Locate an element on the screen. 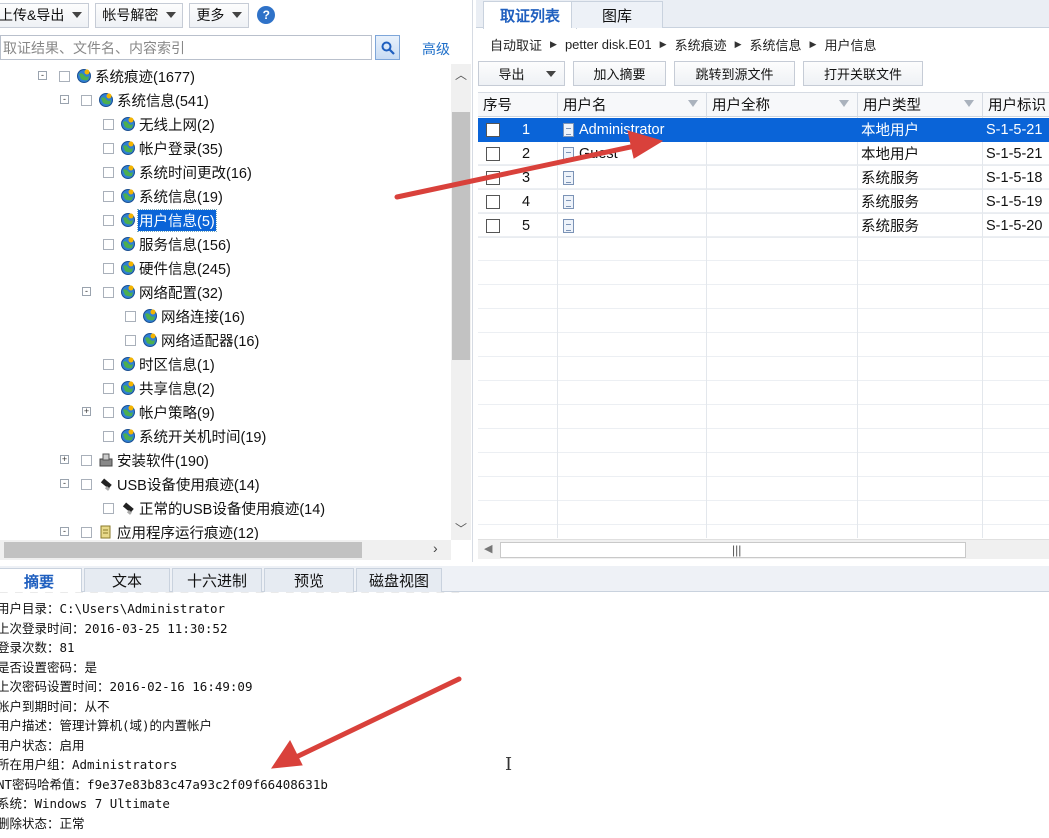 This screenshot has height=838, width=1049. advanced-search-link: 高级 is located at coordinates (436, 49).